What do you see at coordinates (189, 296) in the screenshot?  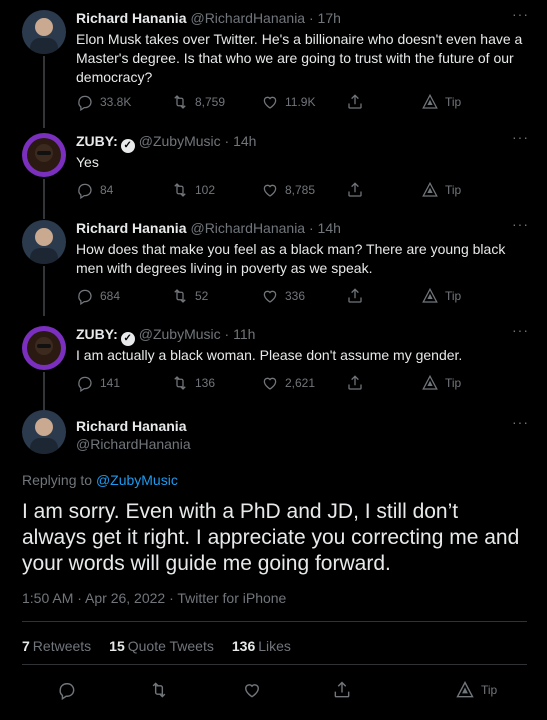 I see `retweet-button: 52` at bounding box center [189, 296].